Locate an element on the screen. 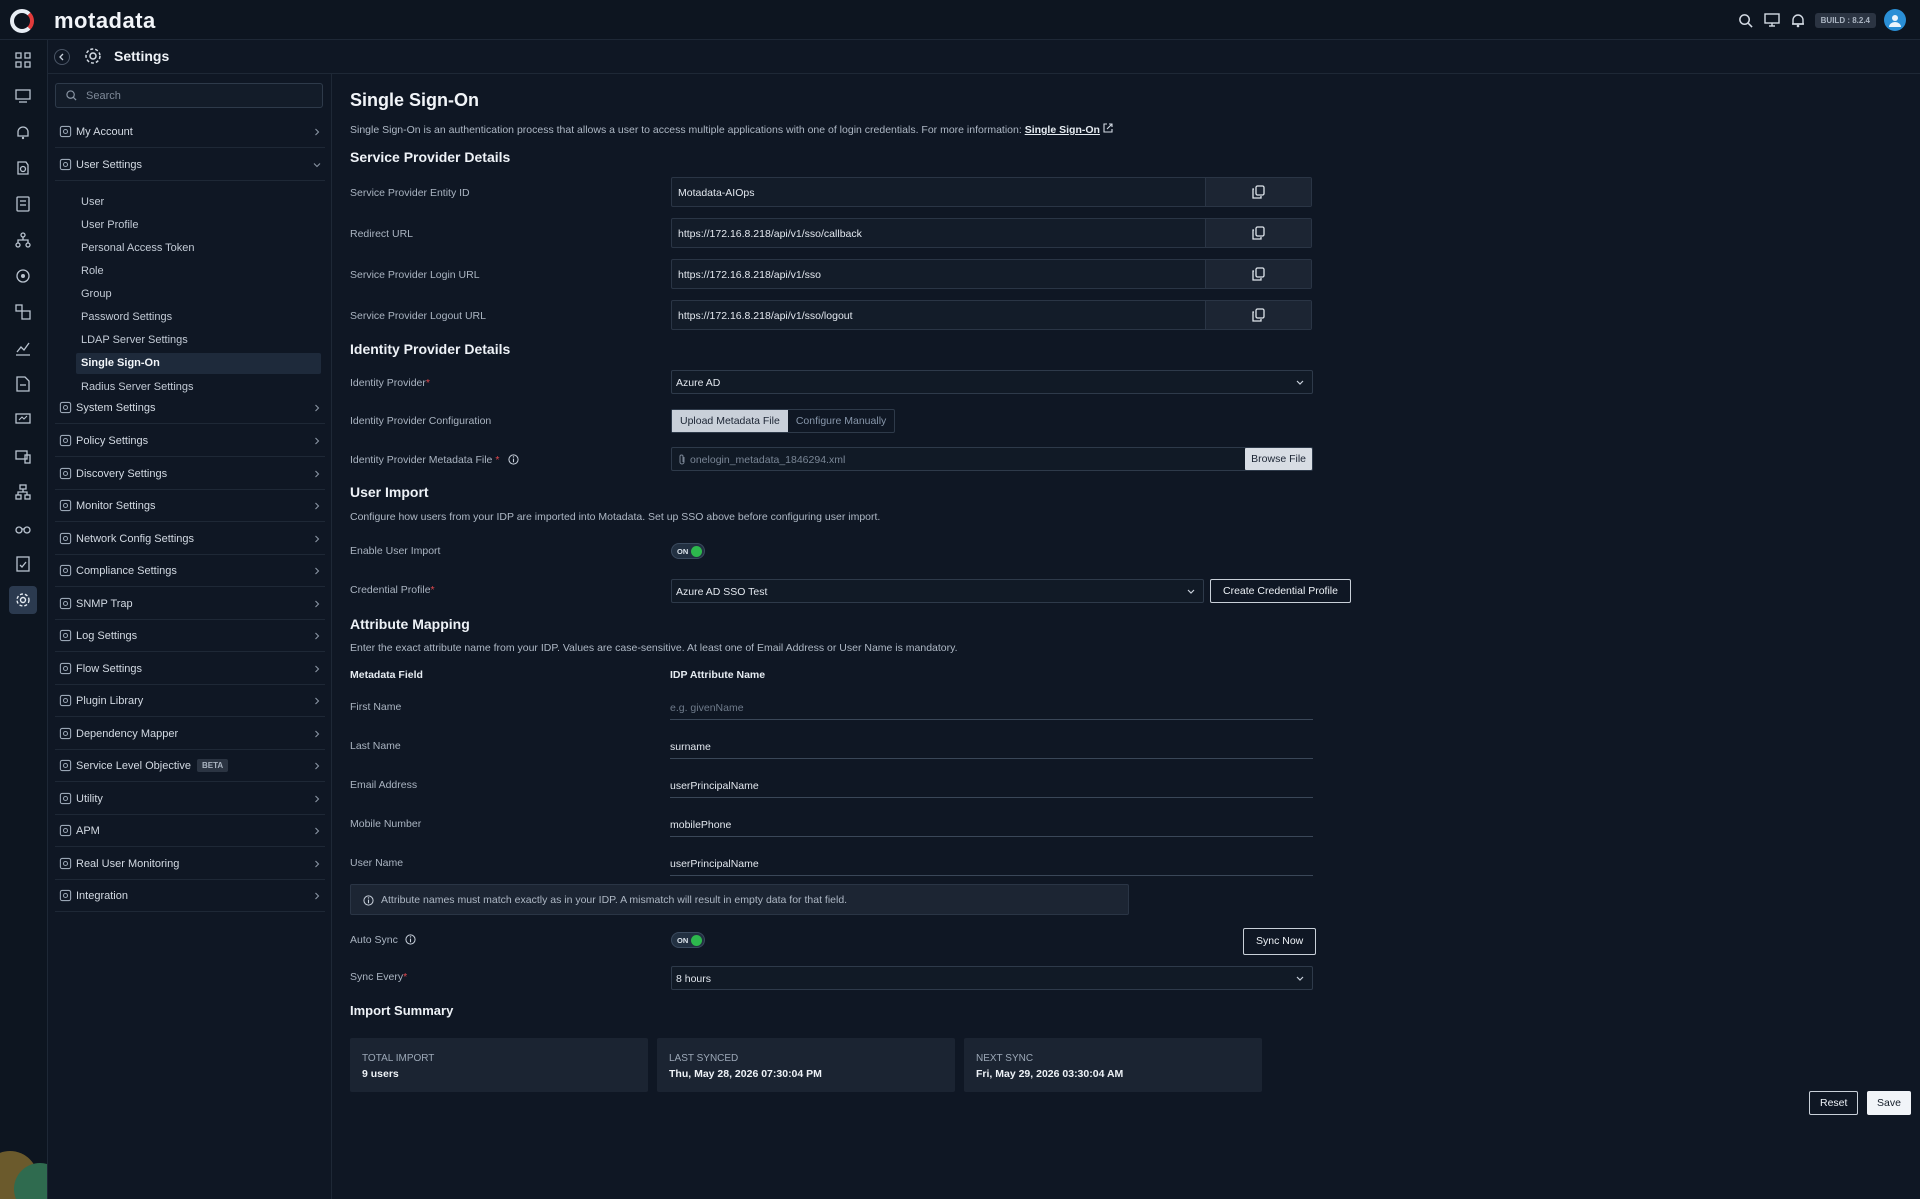 Image resolution: width=1920 pixels, height=1199 pixels. sidebar-item-label: Policy Settings is located at coordinates (112, 440).